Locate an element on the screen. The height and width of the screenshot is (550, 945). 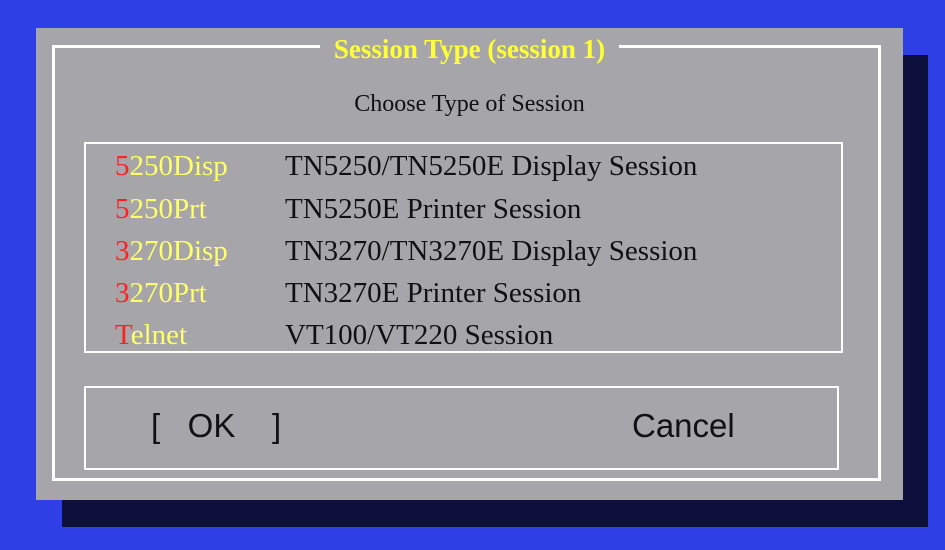
session-code: 3270Prt is located at coordinates (200, 293).